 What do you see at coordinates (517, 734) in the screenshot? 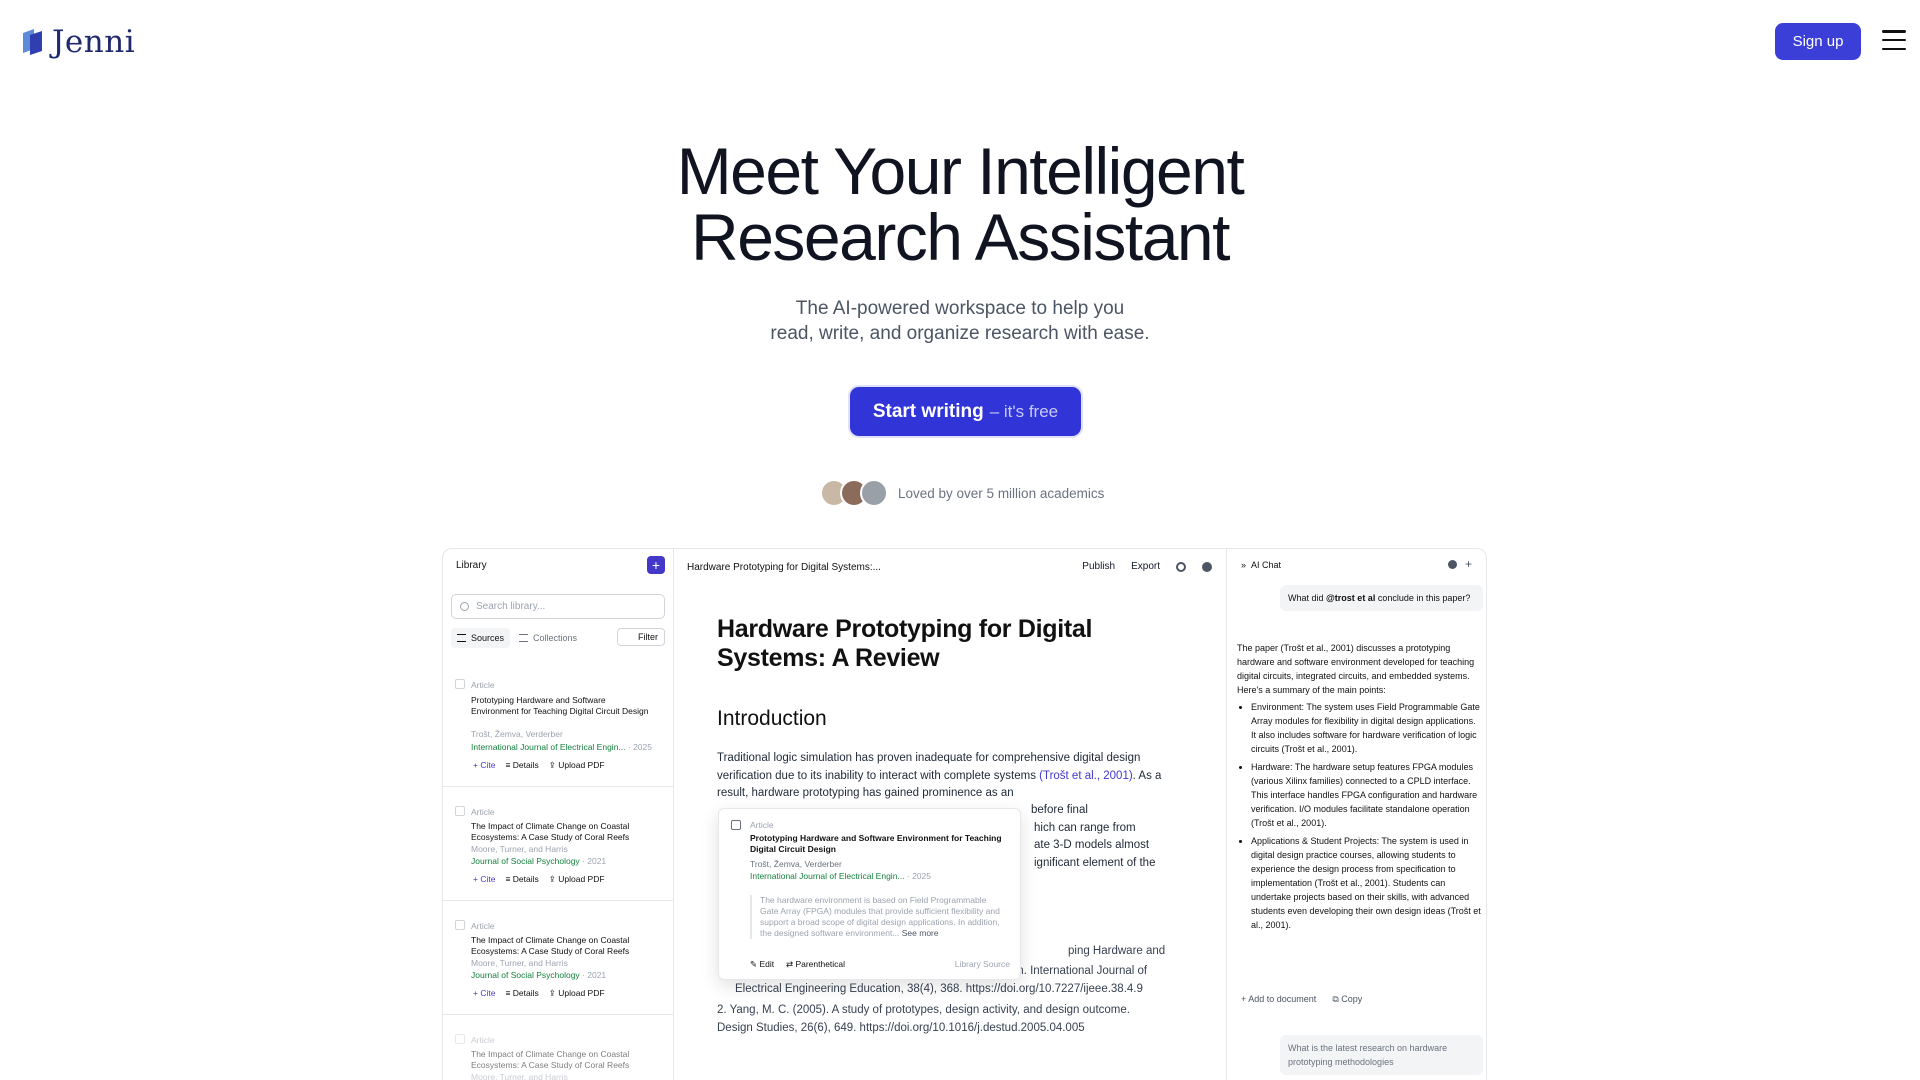
I see `card-authors: Trošt, Žemva, Verderber` at bounding box center [517, 734].